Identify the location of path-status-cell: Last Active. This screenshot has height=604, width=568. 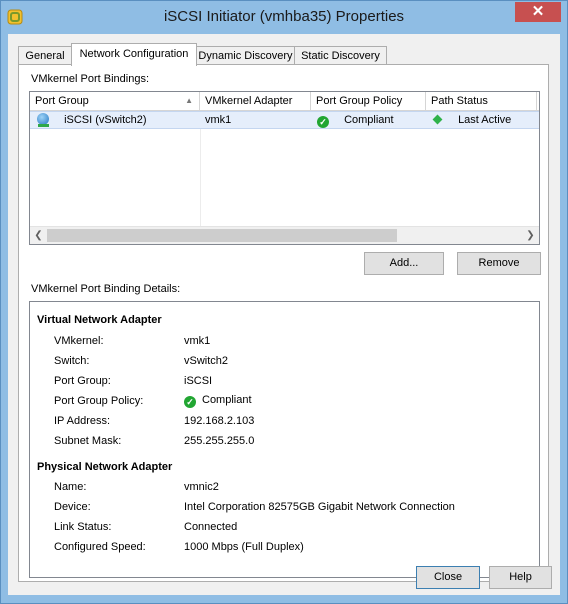
(471, 121).